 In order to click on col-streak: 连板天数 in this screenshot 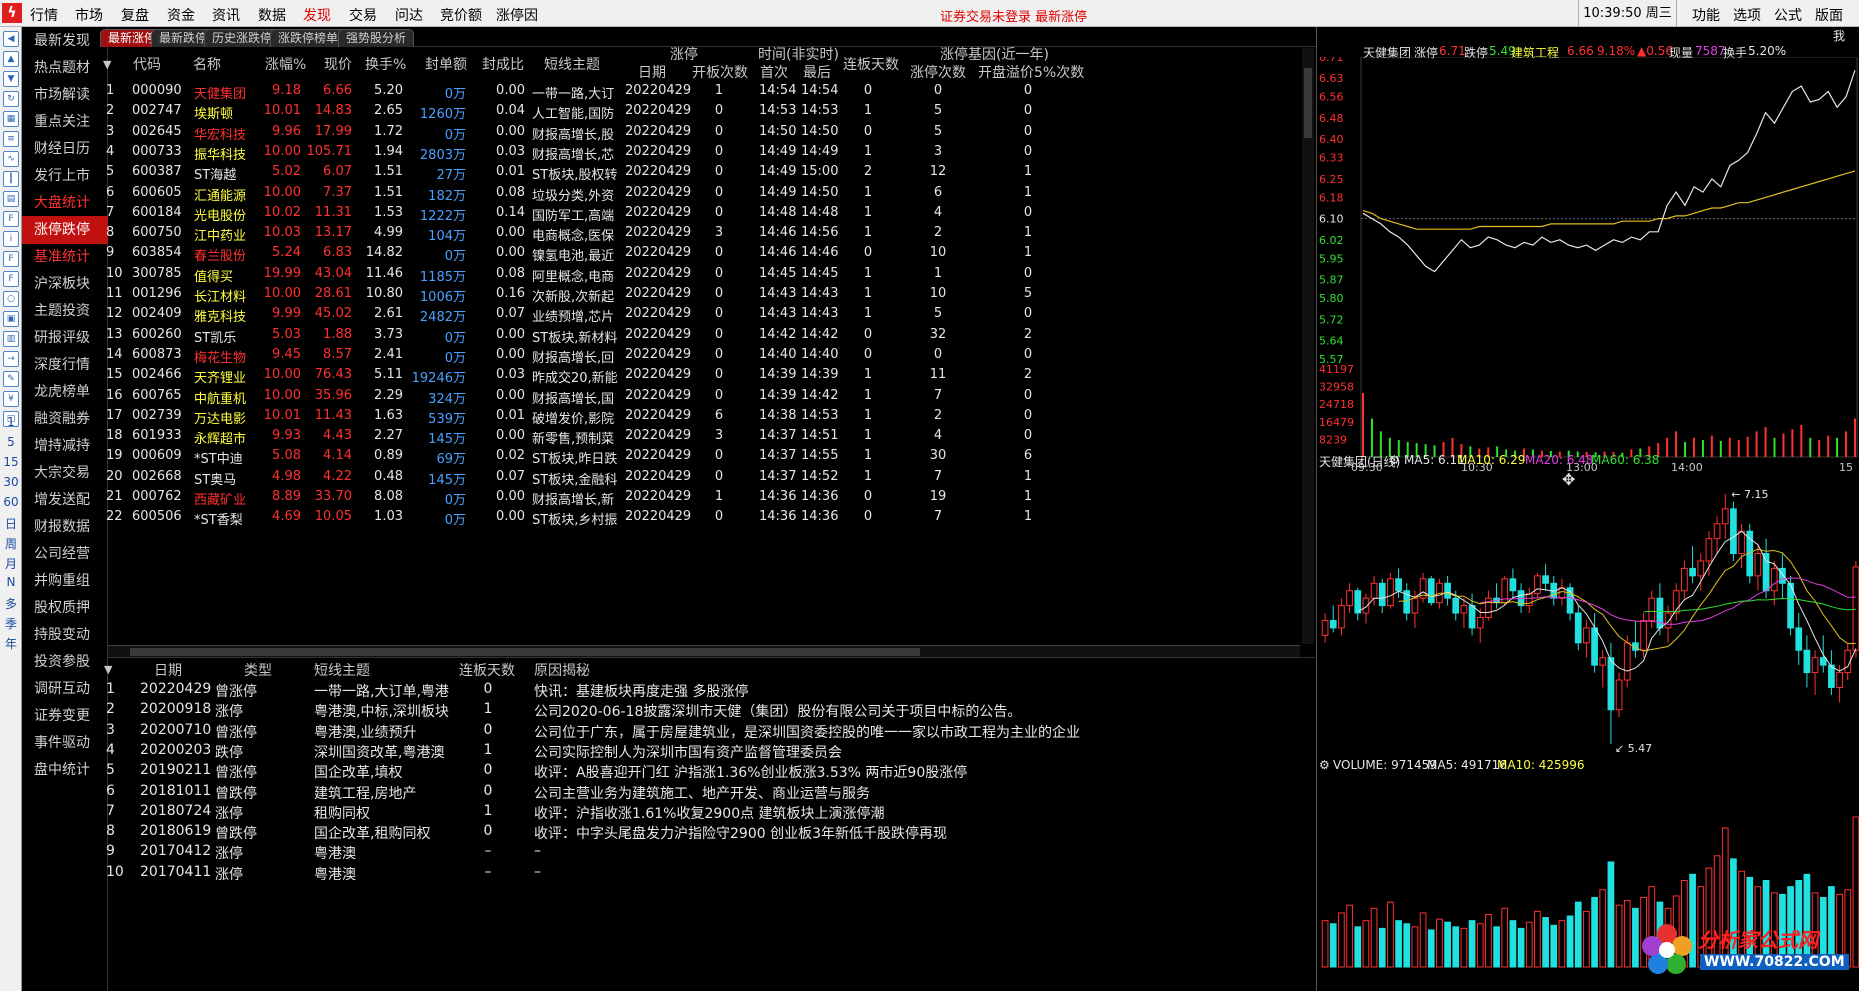, I will do `click(871, 64)`.